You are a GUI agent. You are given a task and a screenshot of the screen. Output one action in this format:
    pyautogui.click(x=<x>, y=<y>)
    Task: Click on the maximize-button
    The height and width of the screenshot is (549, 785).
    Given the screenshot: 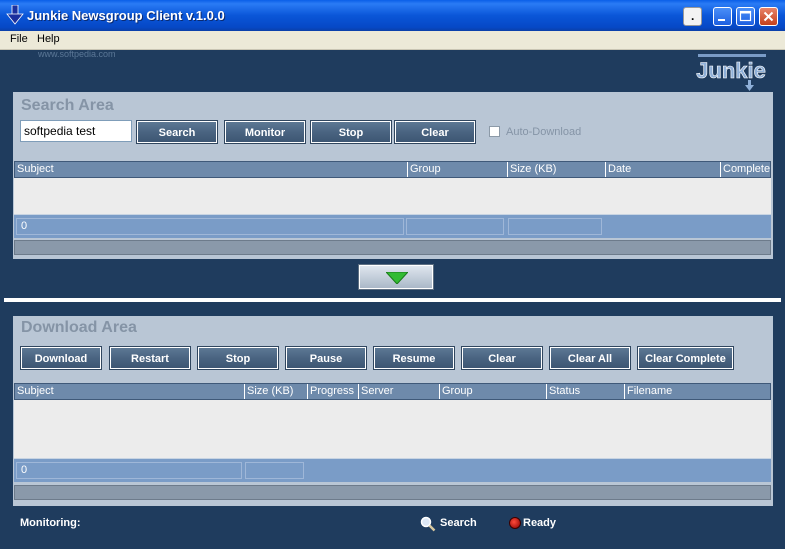 What is the action you would take?
    pyautogui.click(x=745, y=16)
    